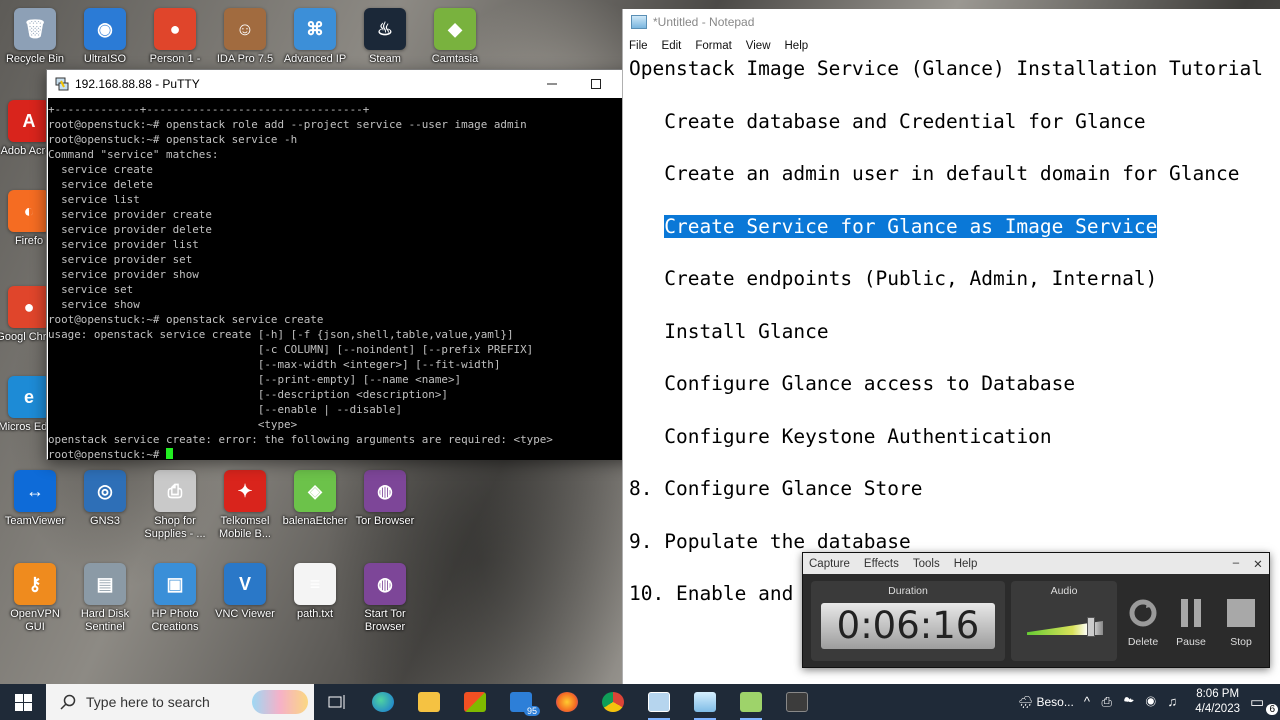 Image resolution: width=1280 pixels, height=720 pixels. I want to click on stop-icon, so click(1241, 613).